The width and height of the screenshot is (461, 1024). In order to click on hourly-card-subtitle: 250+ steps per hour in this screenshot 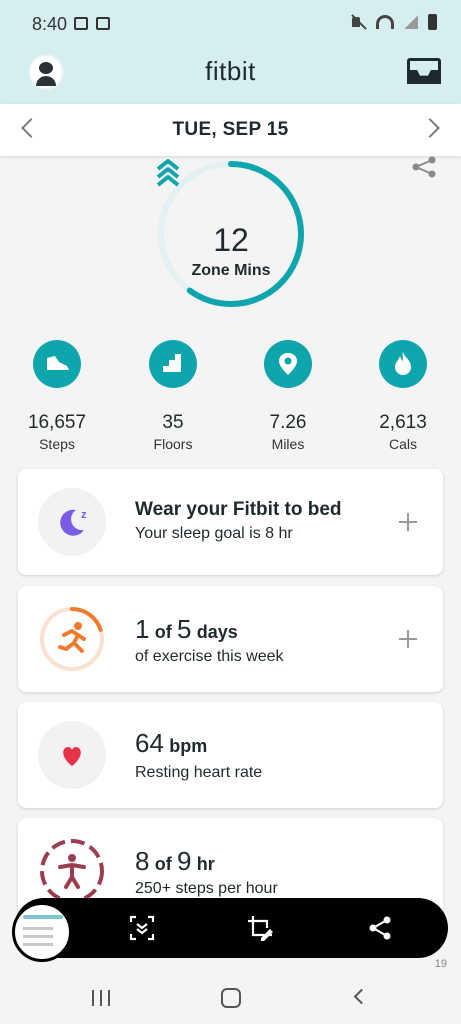, I will do `click(206, 888)`.